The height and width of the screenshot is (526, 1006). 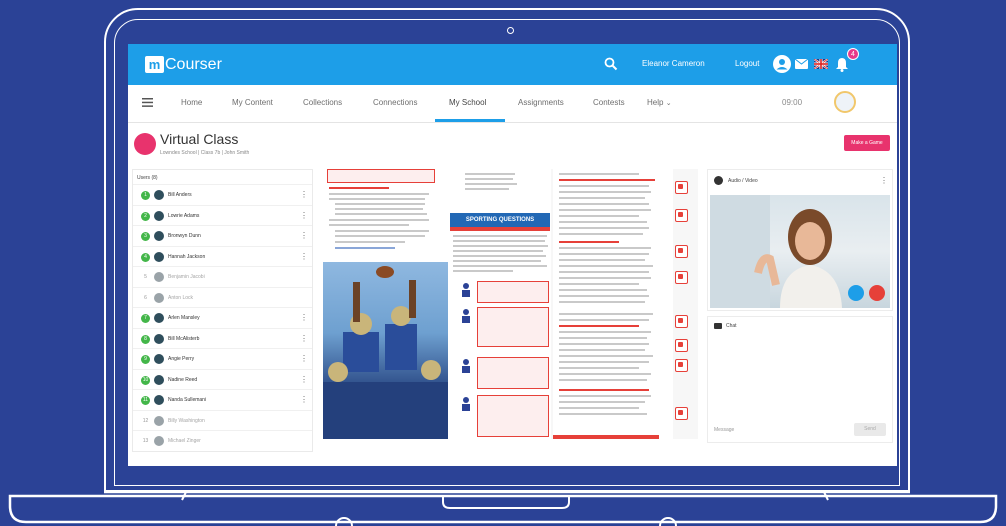 What do you see at coordinates (222, 317) in the screenshot?
I see `user-row: 7 Arlen Mansley ⋮` at bounding box center [222, 317].